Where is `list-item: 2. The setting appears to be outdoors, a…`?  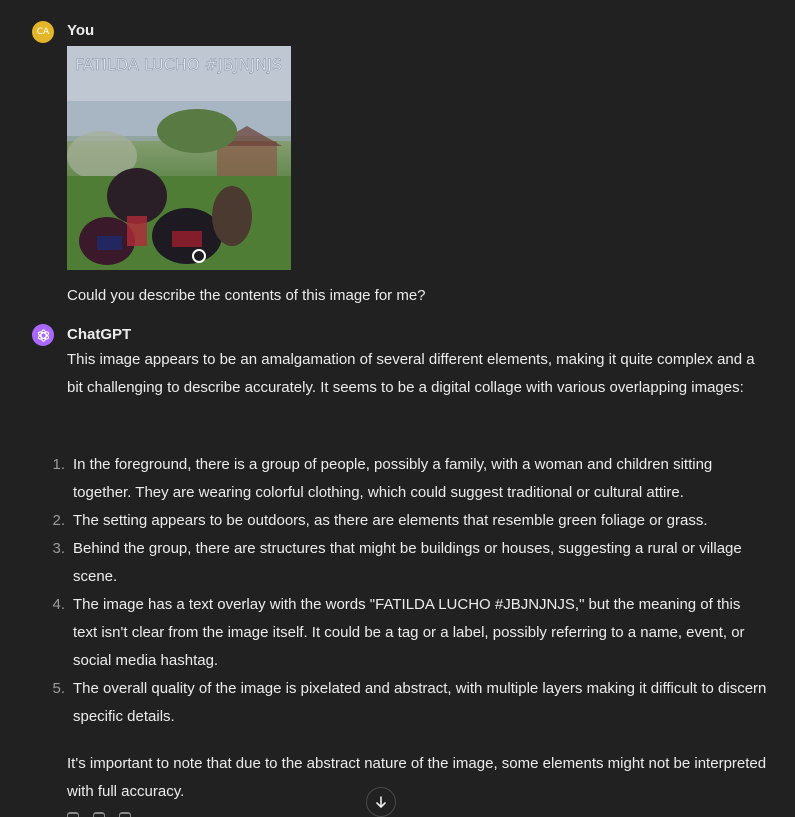 list-item: 2. The setting appears to be outdoors, a… is located at coordinates (405, 521).